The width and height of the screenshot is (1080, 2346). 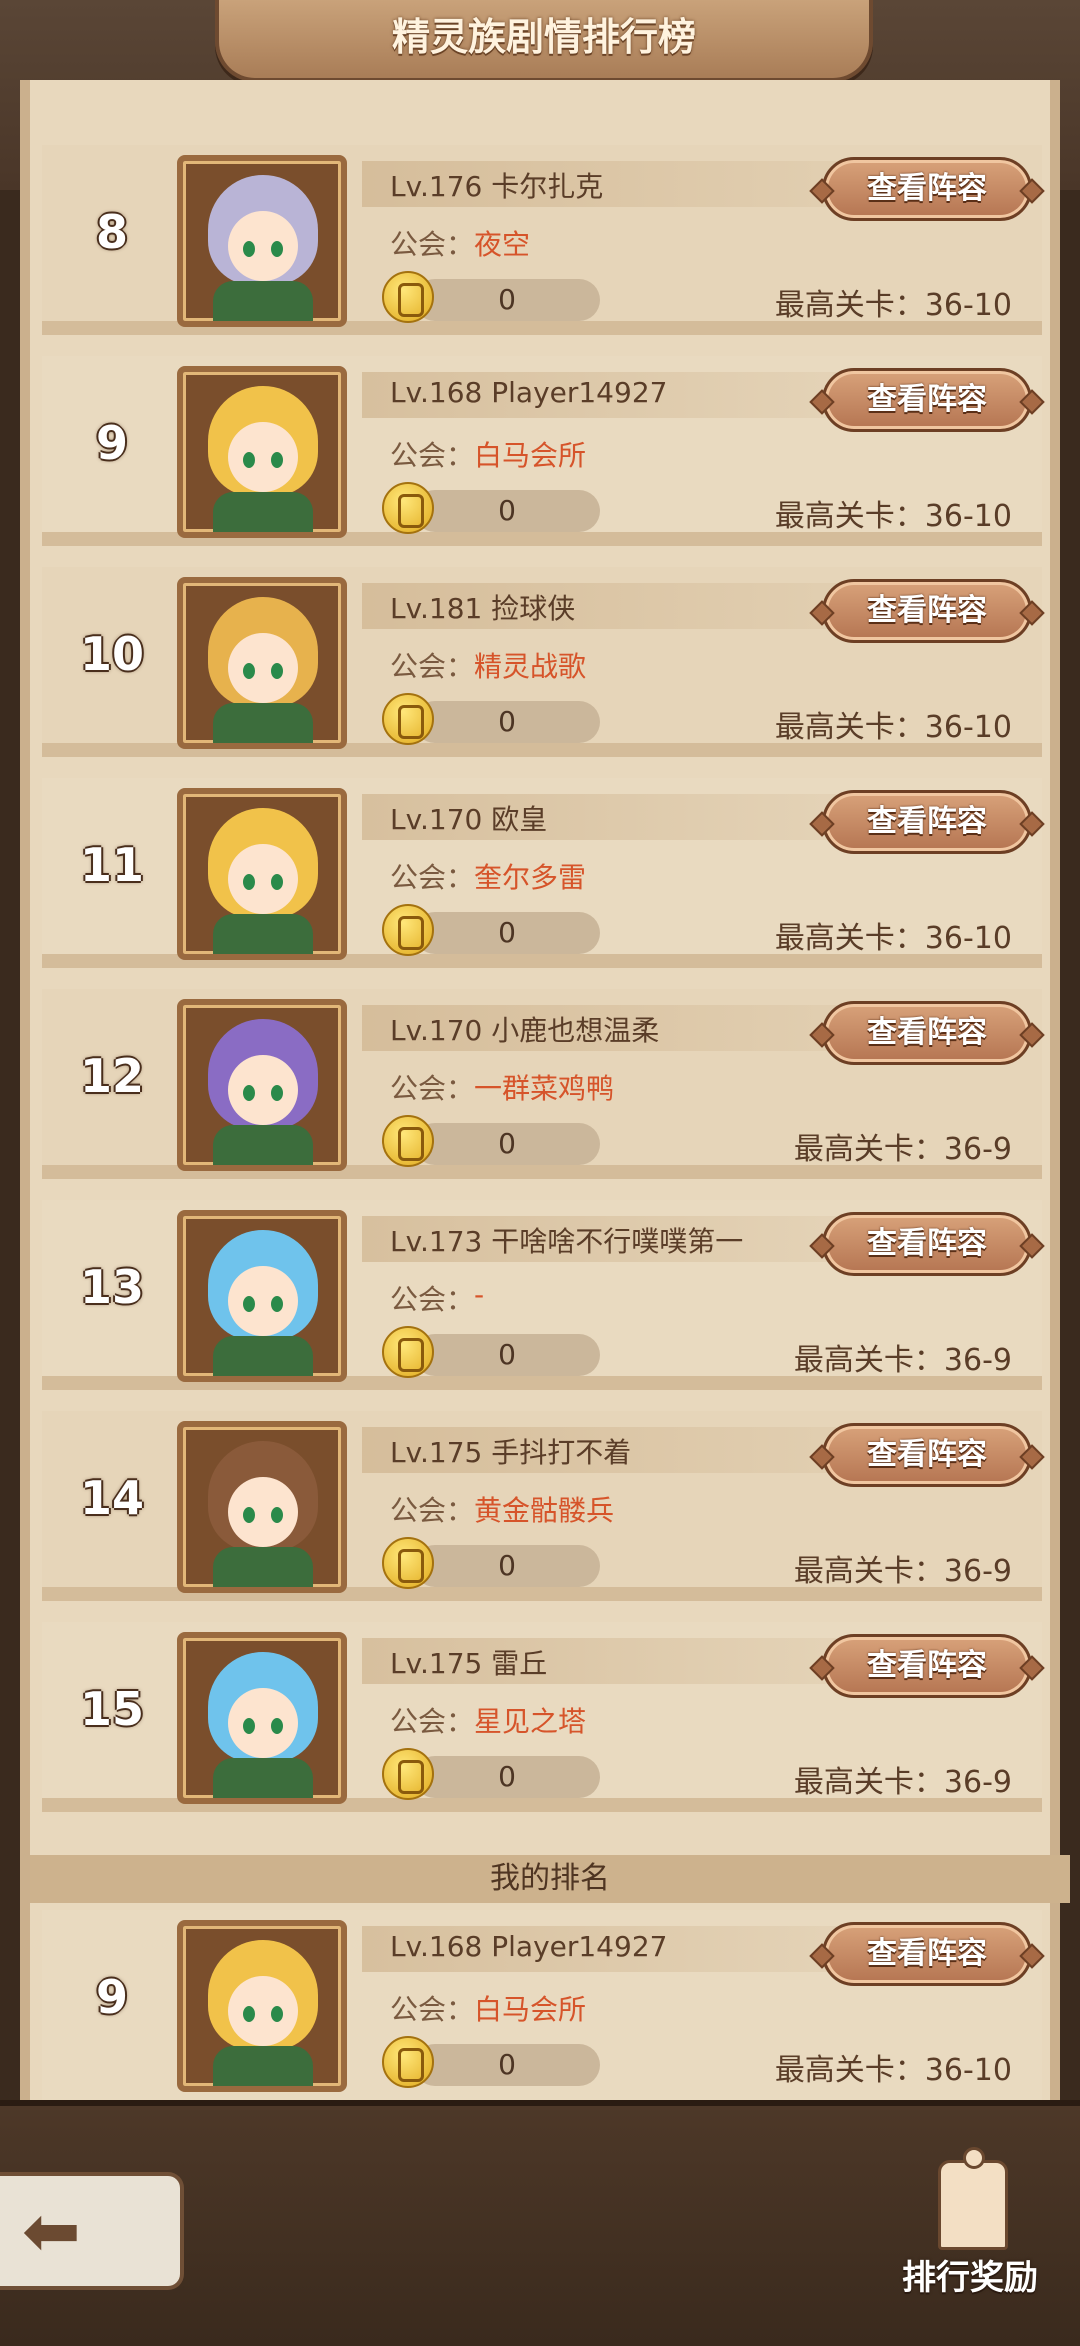 I want to click on back-arrow-icon: ⬅, so click(x=51, y=2231).